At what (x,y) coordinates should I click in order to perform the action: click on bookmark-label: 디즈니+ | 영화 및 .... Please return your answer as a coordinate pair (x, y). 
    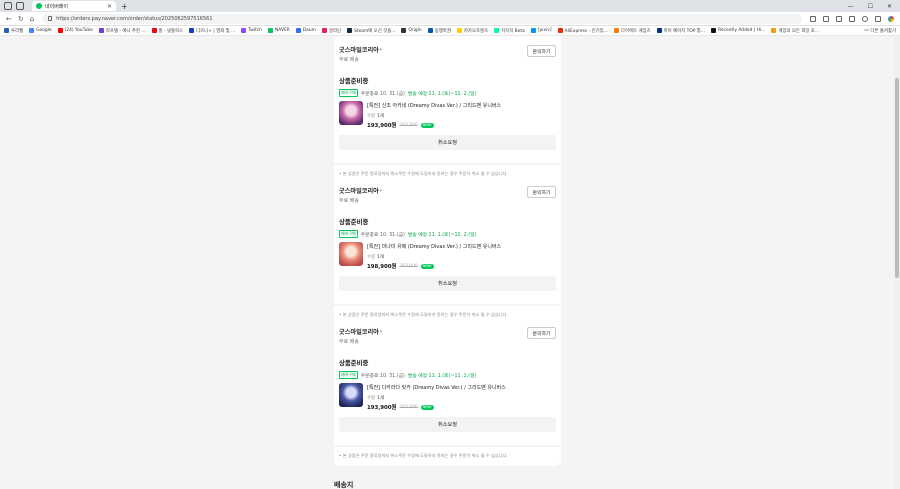
    Looking at the image, I should click on (216, 31).